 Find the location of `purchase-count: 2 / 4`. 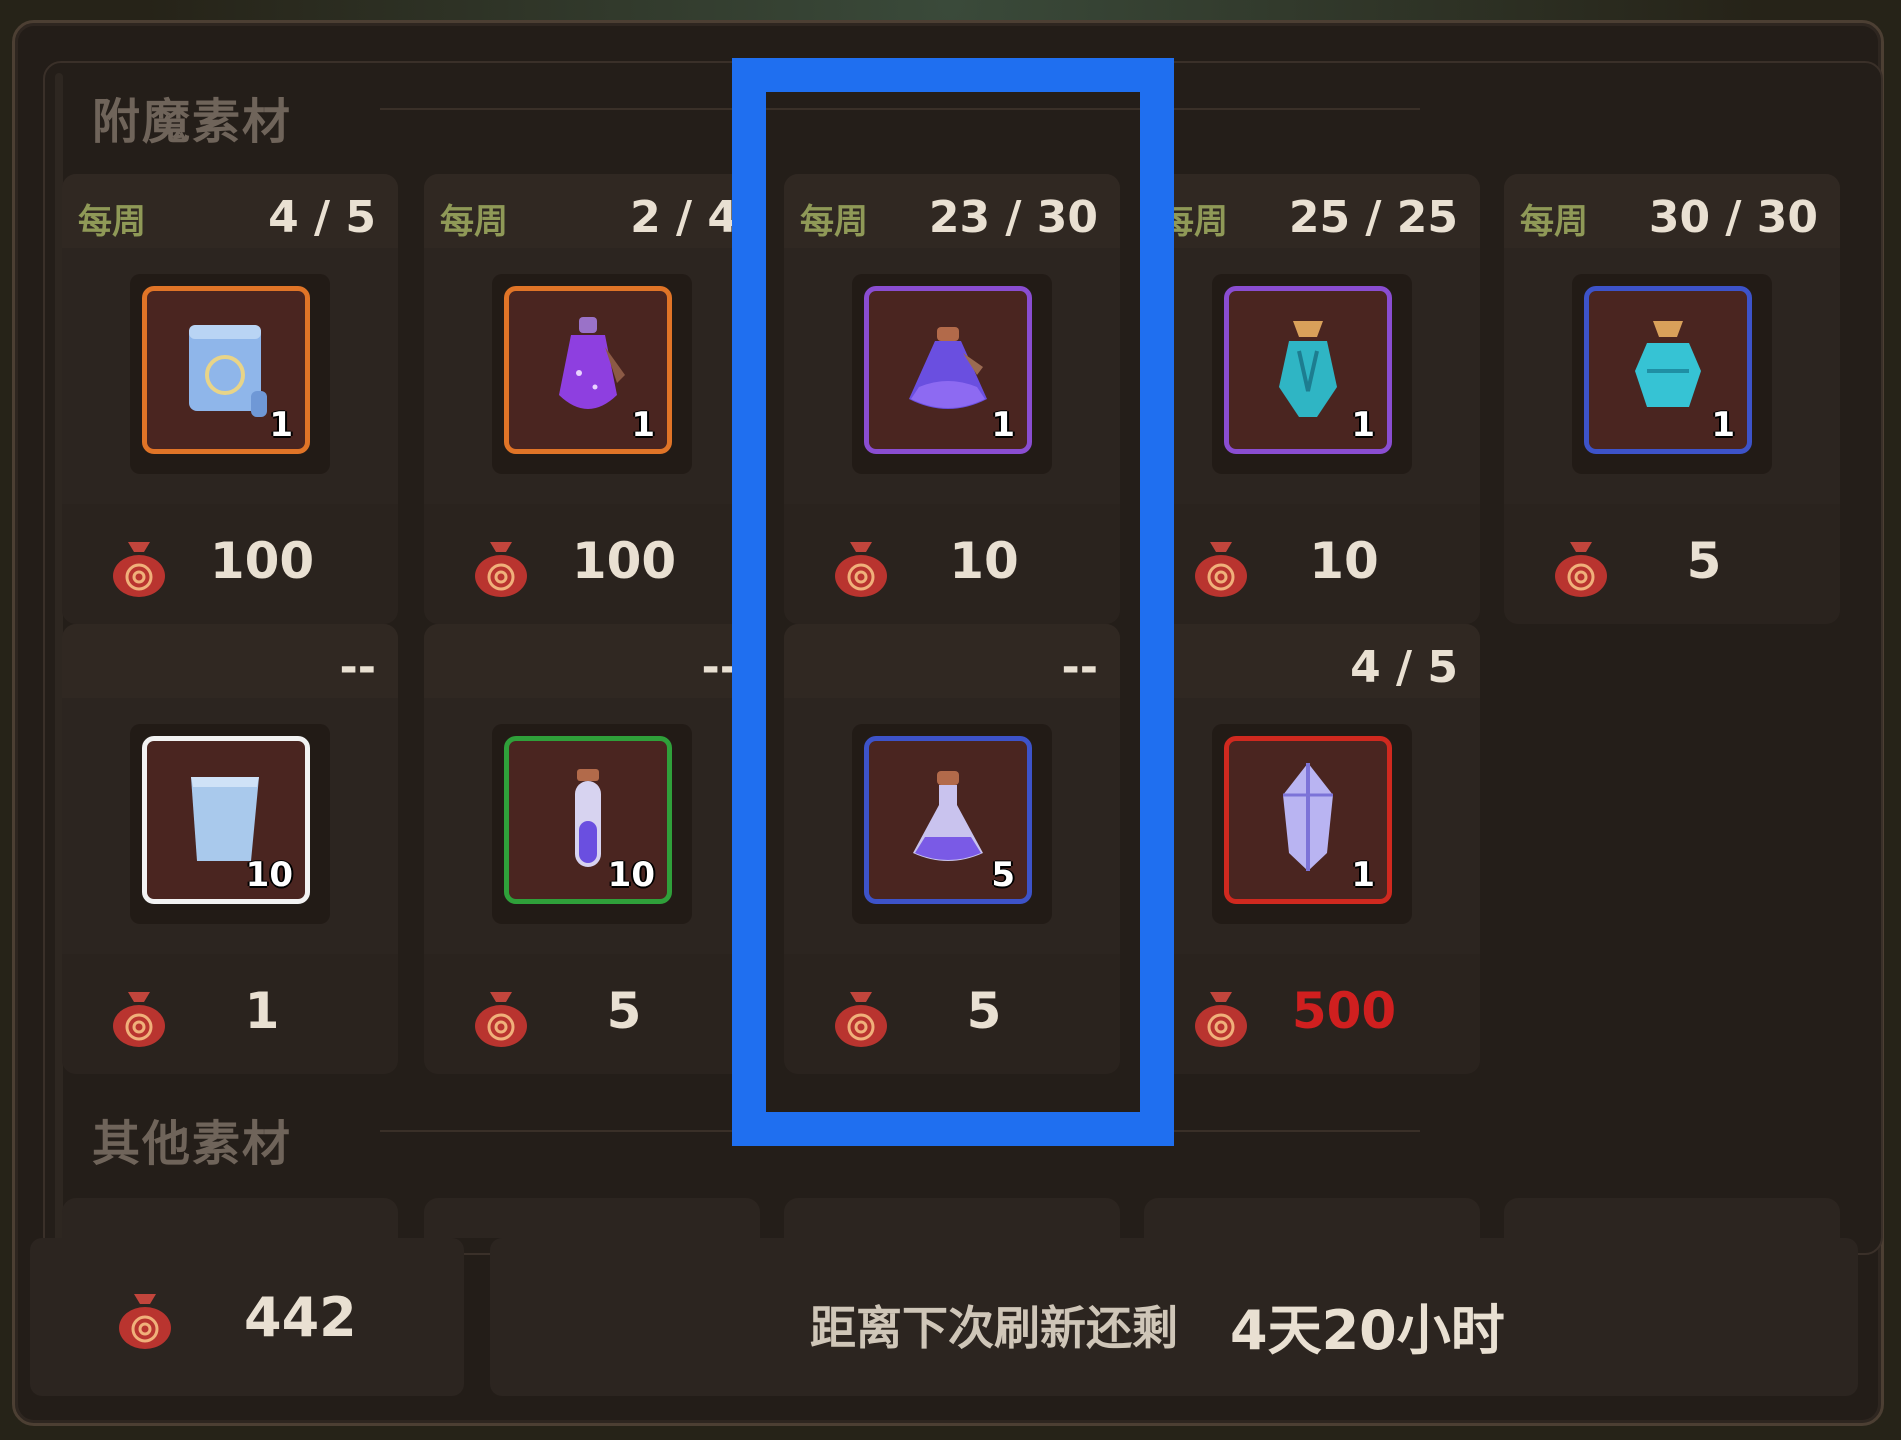

purchase-count: 2 / 4 is located at coordinates (684, 217).